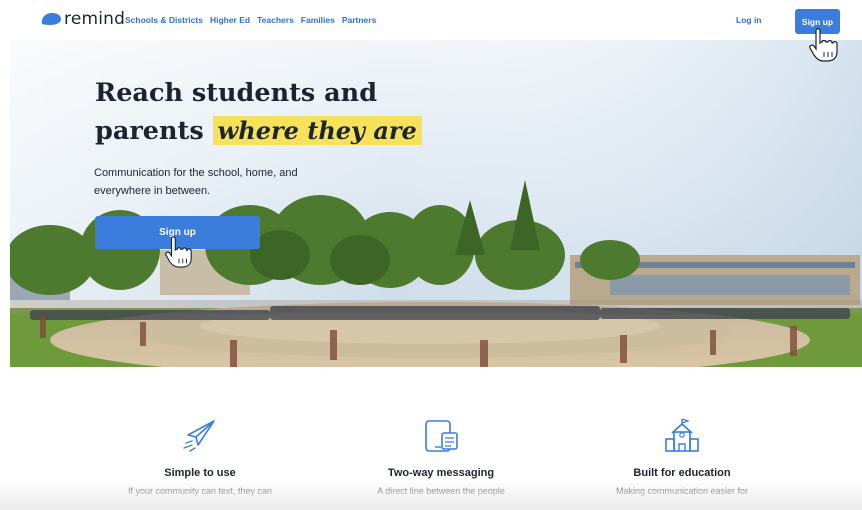 The width and height of the screenshot is (862, 510). Describe the element at coordinates (317, 130) in the screenshot. I see `headline-highlight: where they are` at that location.